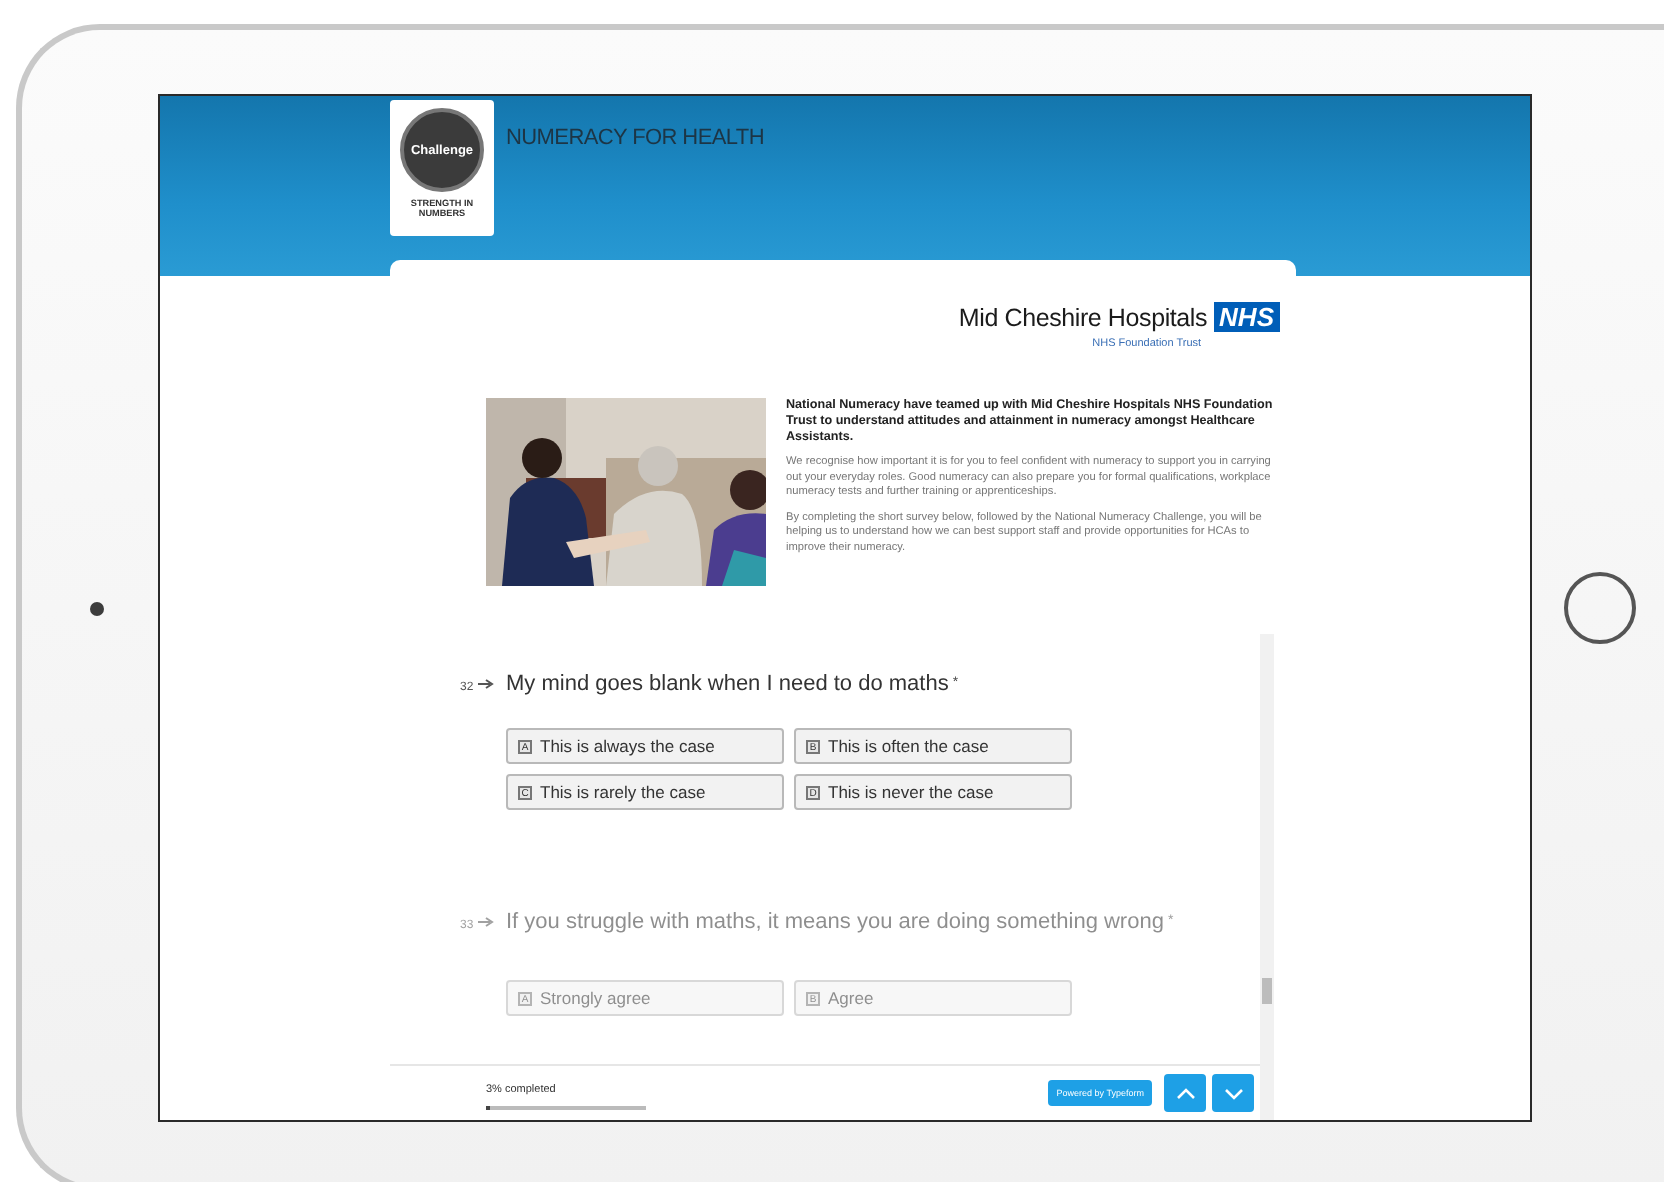 The width and height of the screenshot is (1664, 1182). I want to click on previous-button, so click(1185, 1093).